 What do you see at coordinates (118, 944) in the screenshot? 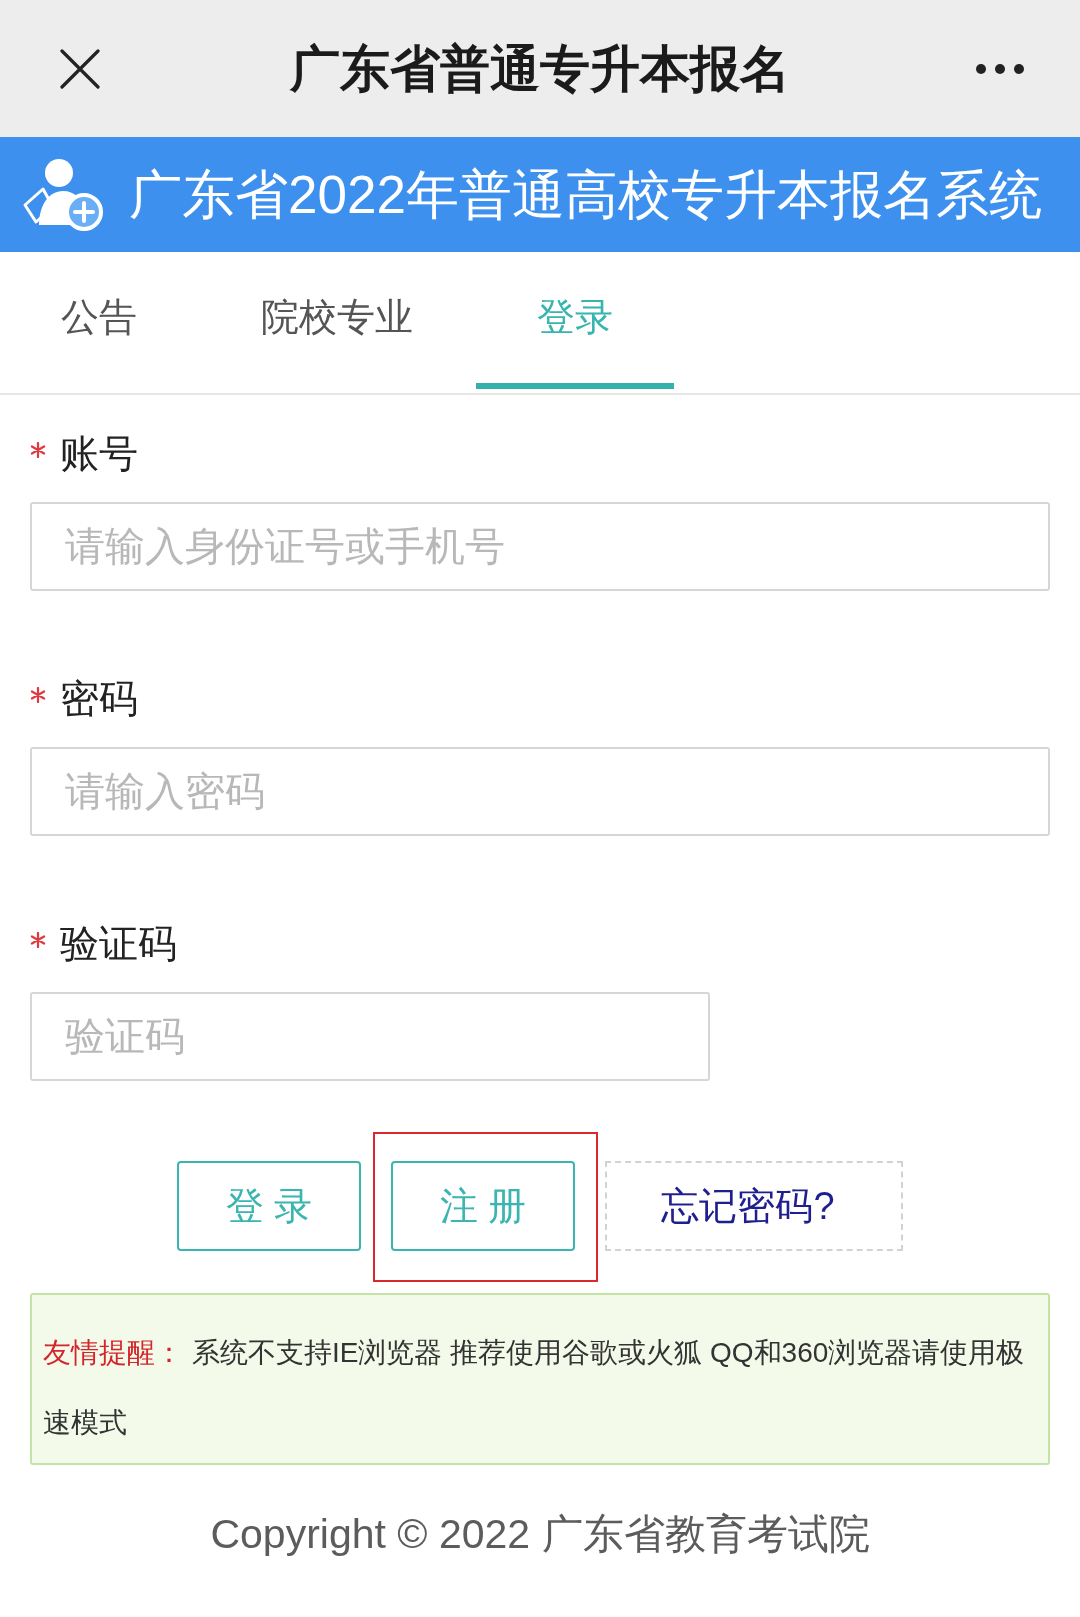
I see `field-label: 验证码` at bounding box center [118, 944].